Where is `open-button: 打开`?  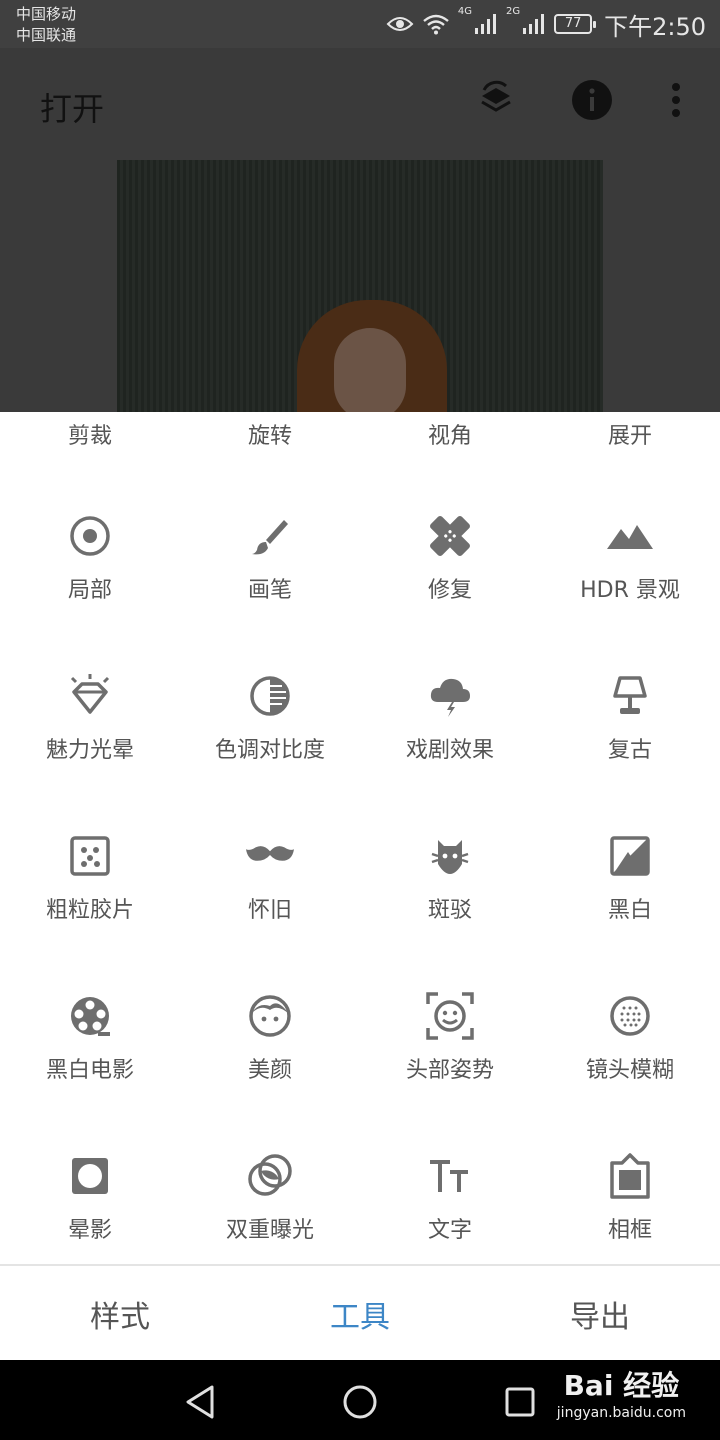
open-button: 打开 is located at coordinates (72, 107).